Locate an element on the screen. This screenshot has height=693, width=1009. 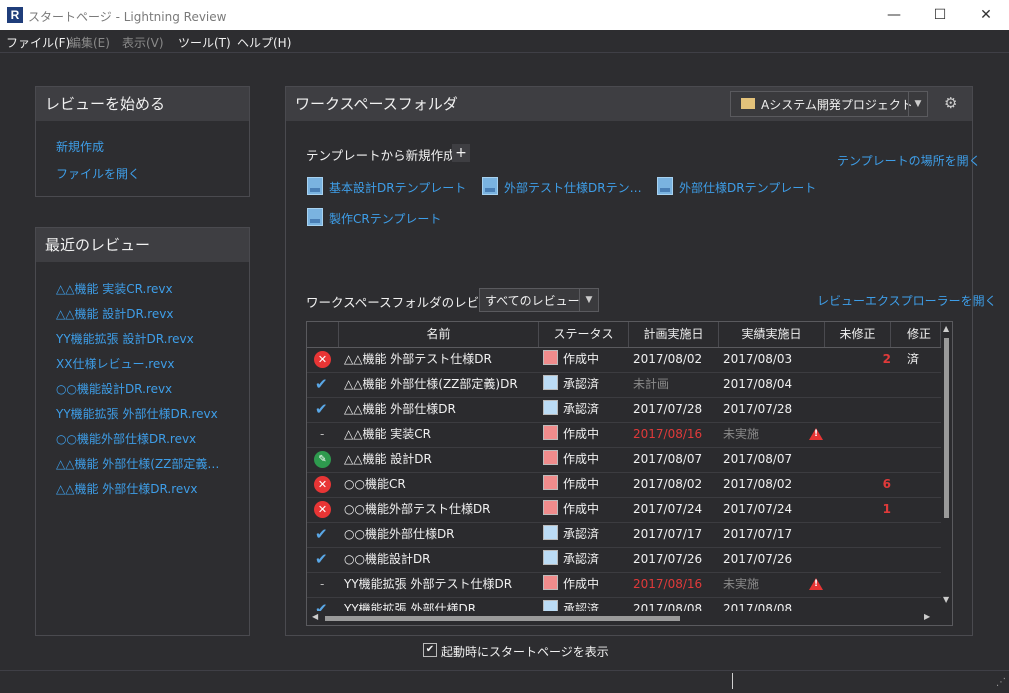
menu-edit: 編集(E) is located at coordinates (89, 42).